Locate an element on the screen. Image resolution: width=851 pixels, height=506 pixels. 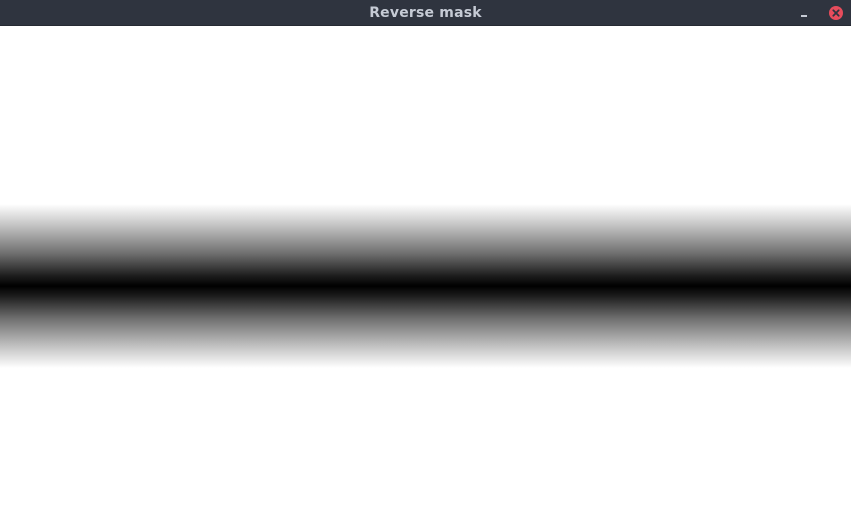
title-bar: Reverse mask is located at coordinates (425, 13).